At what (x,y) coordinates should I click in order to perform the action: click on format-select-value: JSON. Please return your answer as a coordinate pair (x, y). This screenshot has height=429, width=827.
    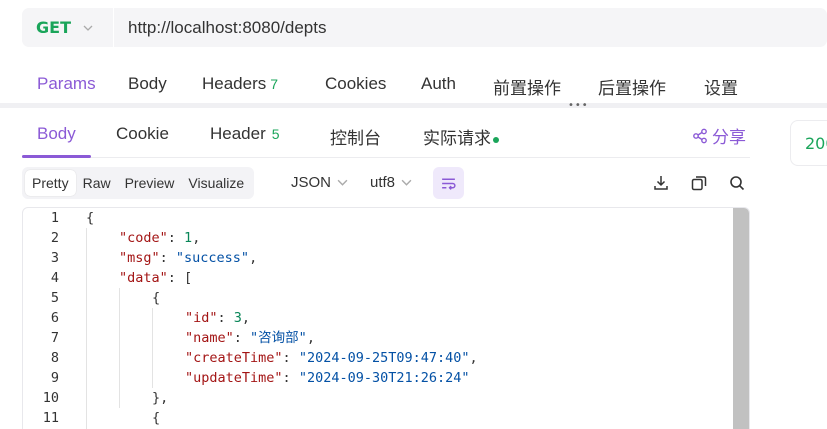
    Looking at the image, I should click on (311, 182).